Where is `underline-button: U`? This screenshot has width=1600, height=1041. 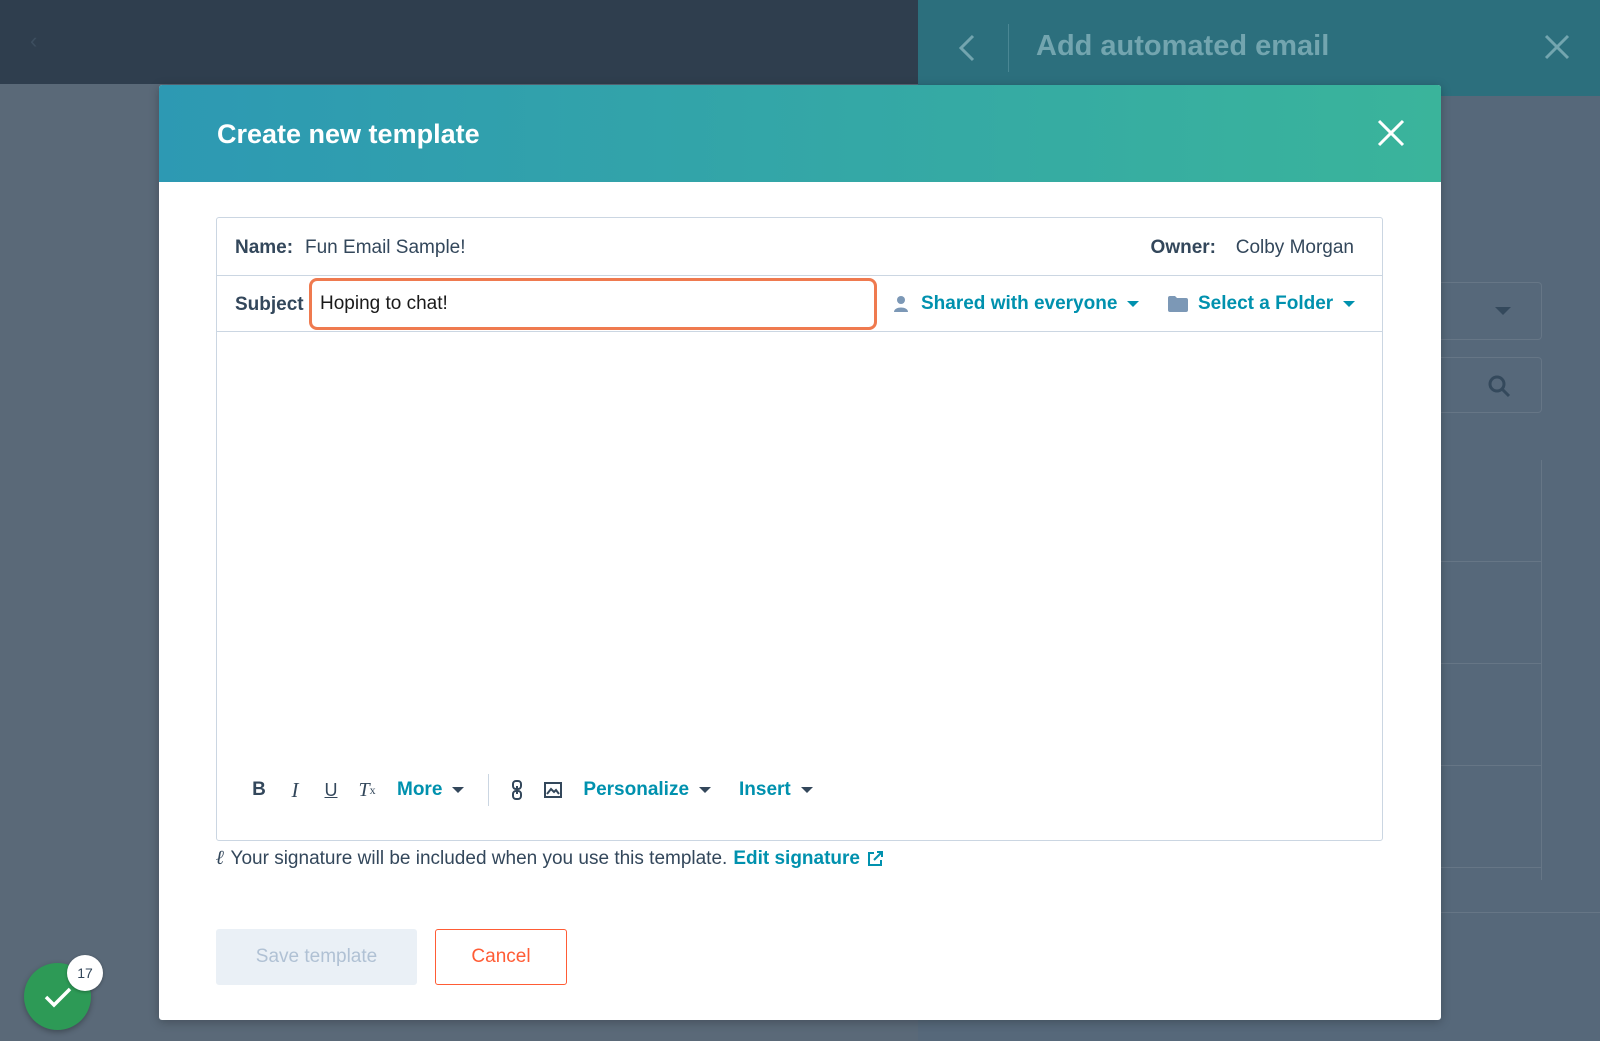
underline-button: U is located at coordinates (331, 790).